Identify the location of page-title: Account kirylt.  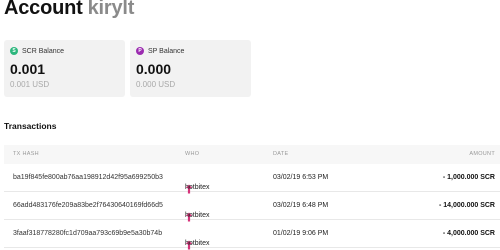
(69, 10).